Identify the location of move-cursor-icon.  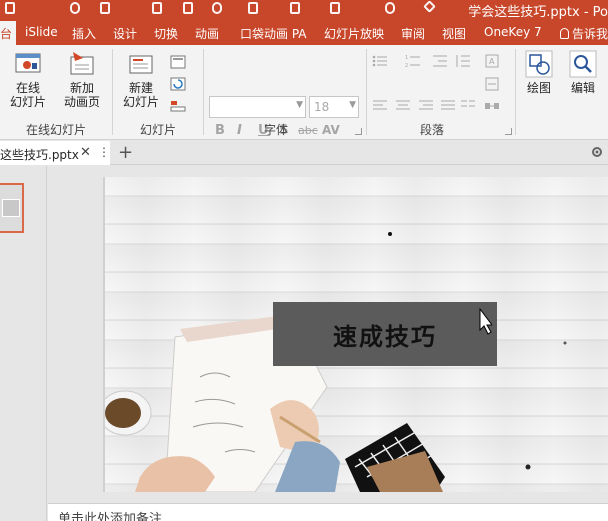
(485, 321).